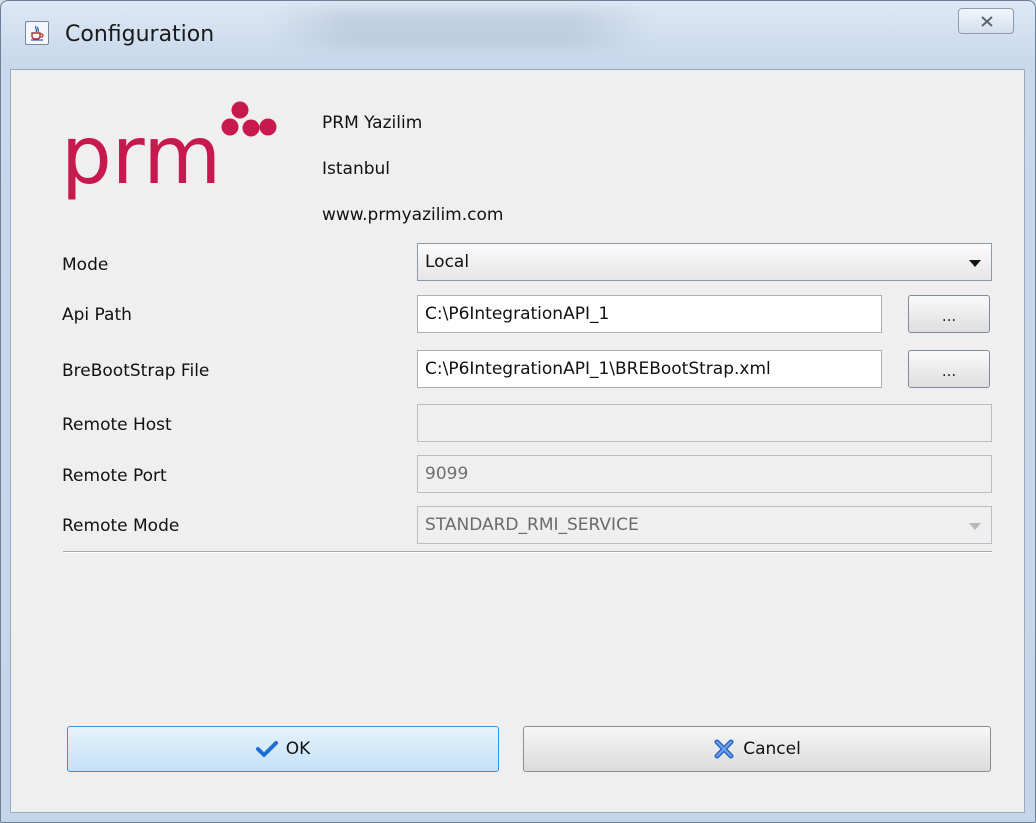 Image resolution: width=1036 pixels, height=823 pixels. I want to click on remote-host-input, so click(704, 423).